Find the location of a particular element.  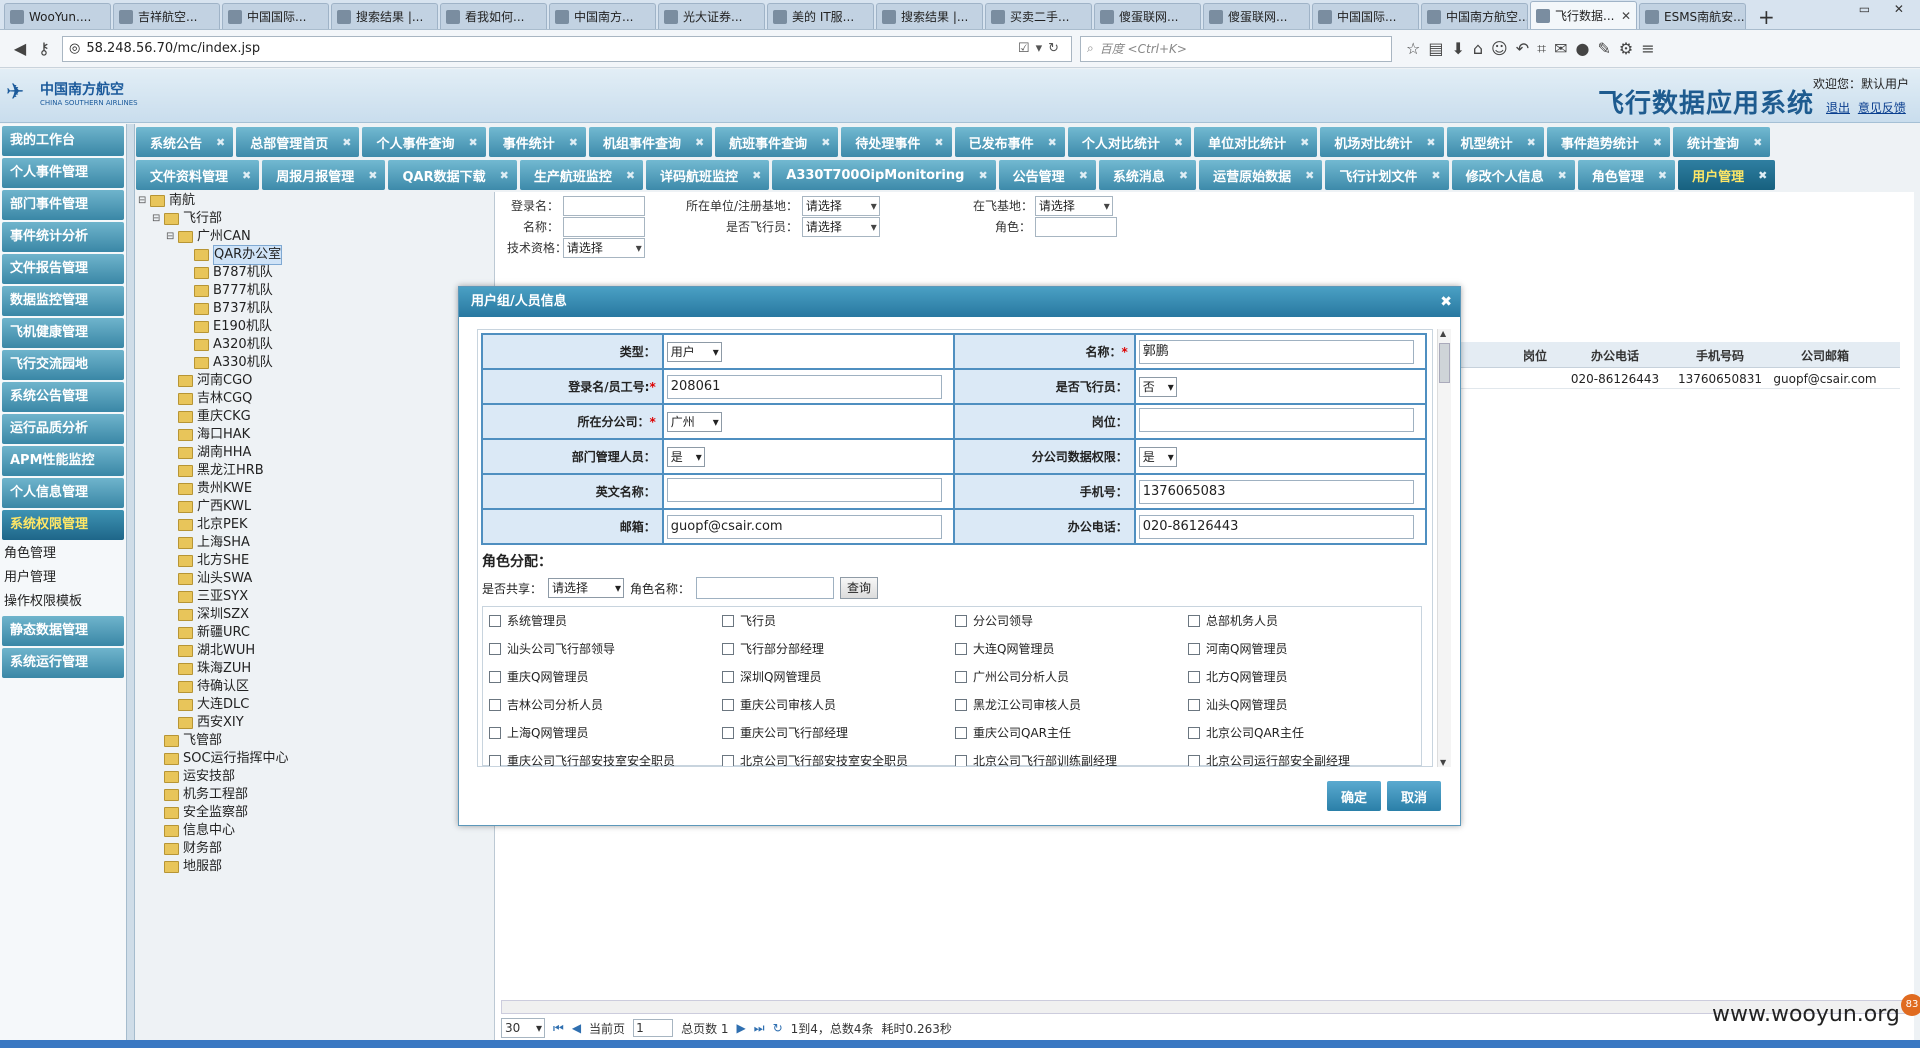

browser-tab: 飞行数据... ✕ is located at coordinates (1583, 15).